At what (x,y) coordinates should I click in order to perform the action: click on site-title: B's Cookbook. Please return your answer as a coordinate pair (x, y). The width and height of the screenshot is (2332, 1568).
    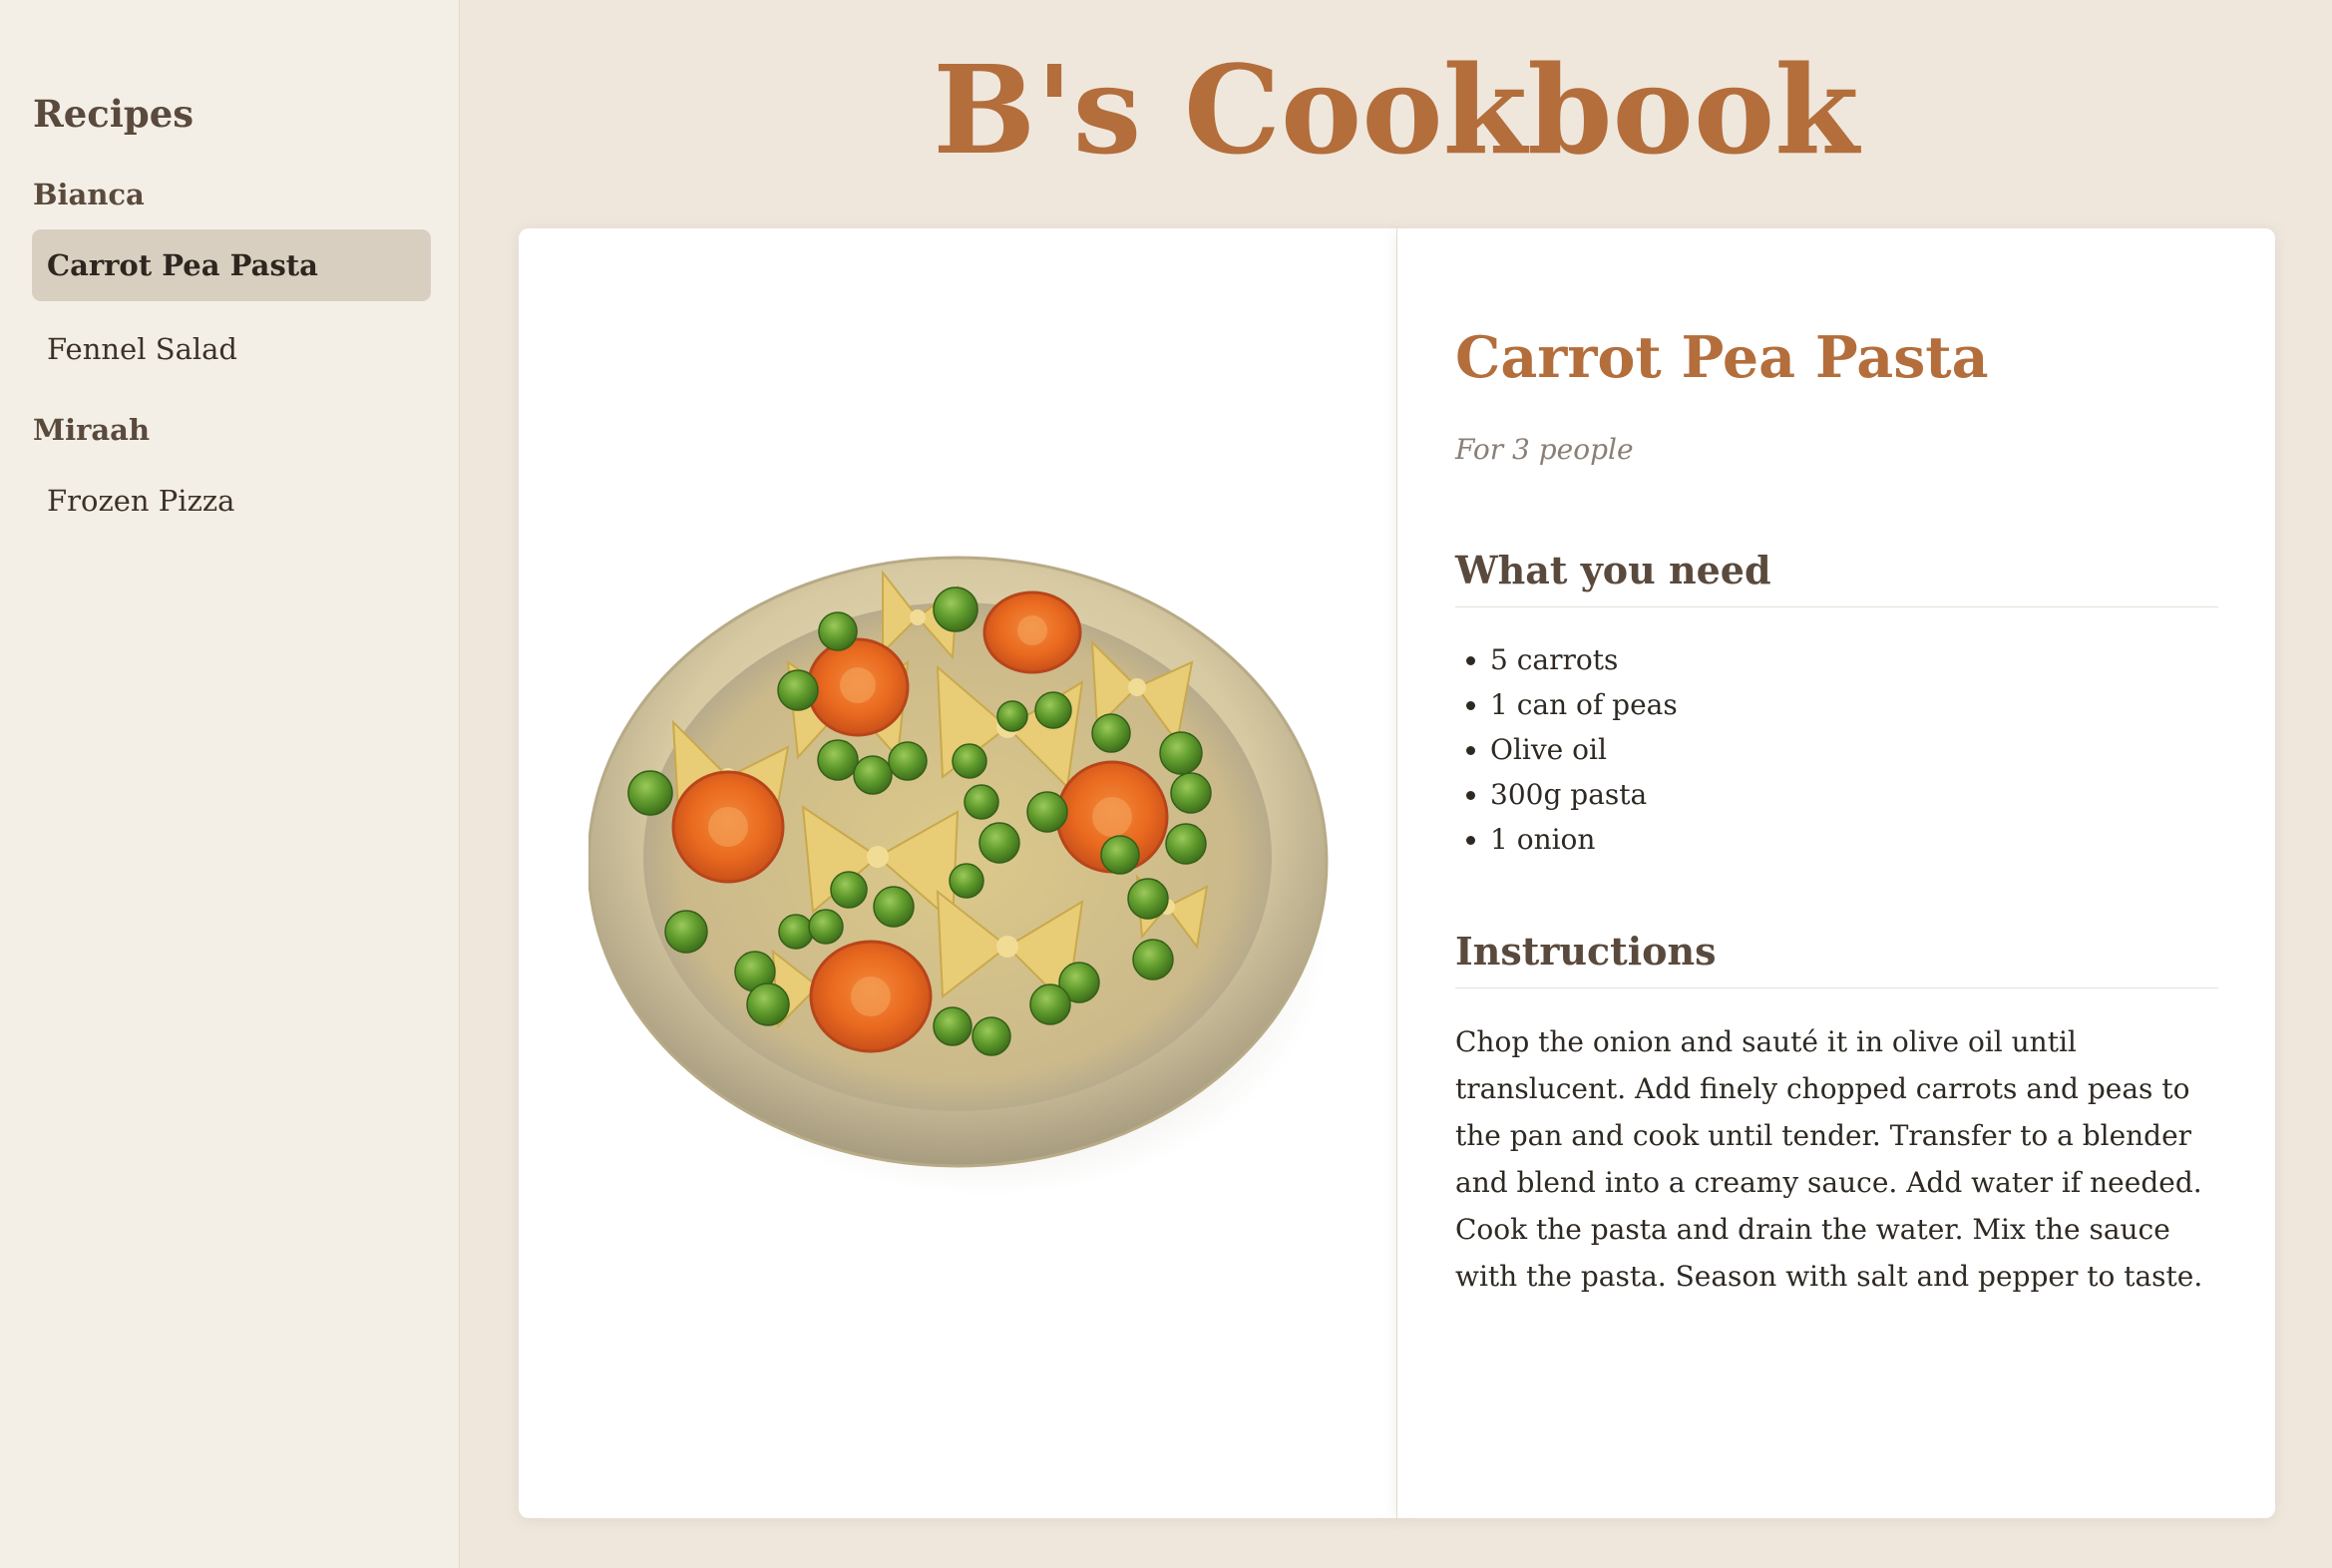
    Looking at the image, I should click on (1396, 110).